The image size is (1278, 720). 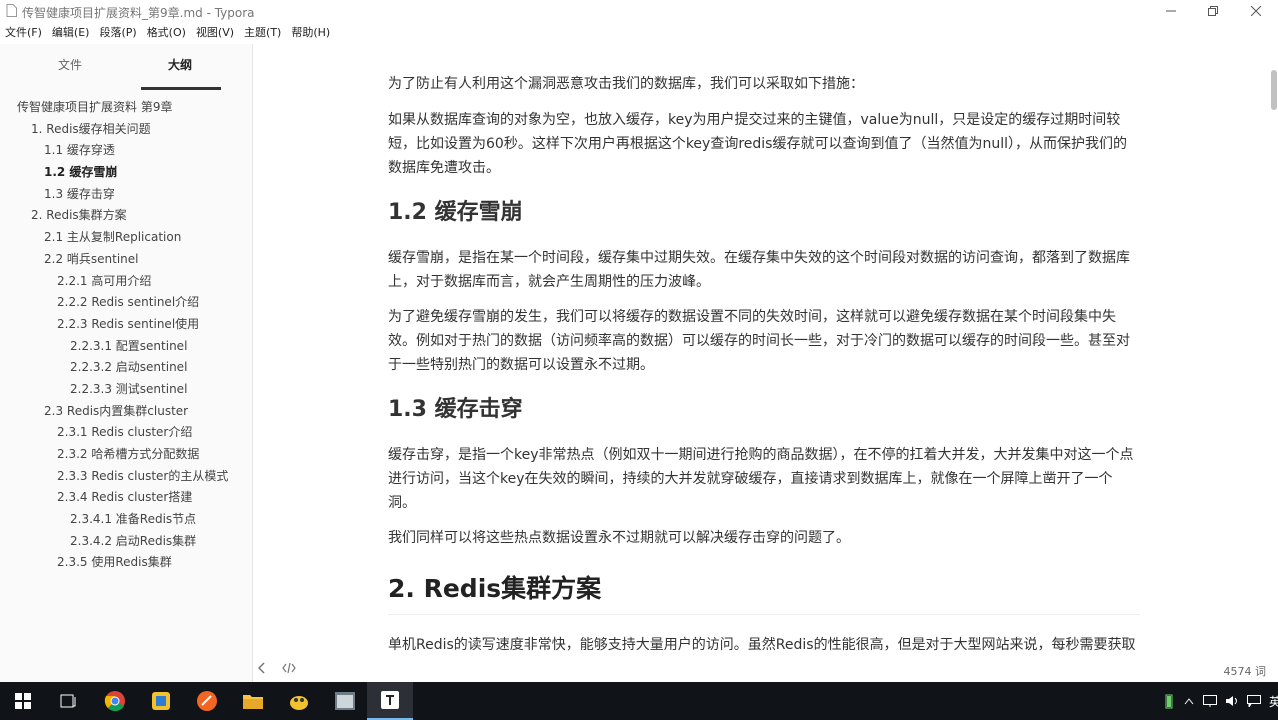 What do you see at coordinates (181, 88) in the screenshot?
I see `active-tab-indicator` at bounding box center [181, 88].